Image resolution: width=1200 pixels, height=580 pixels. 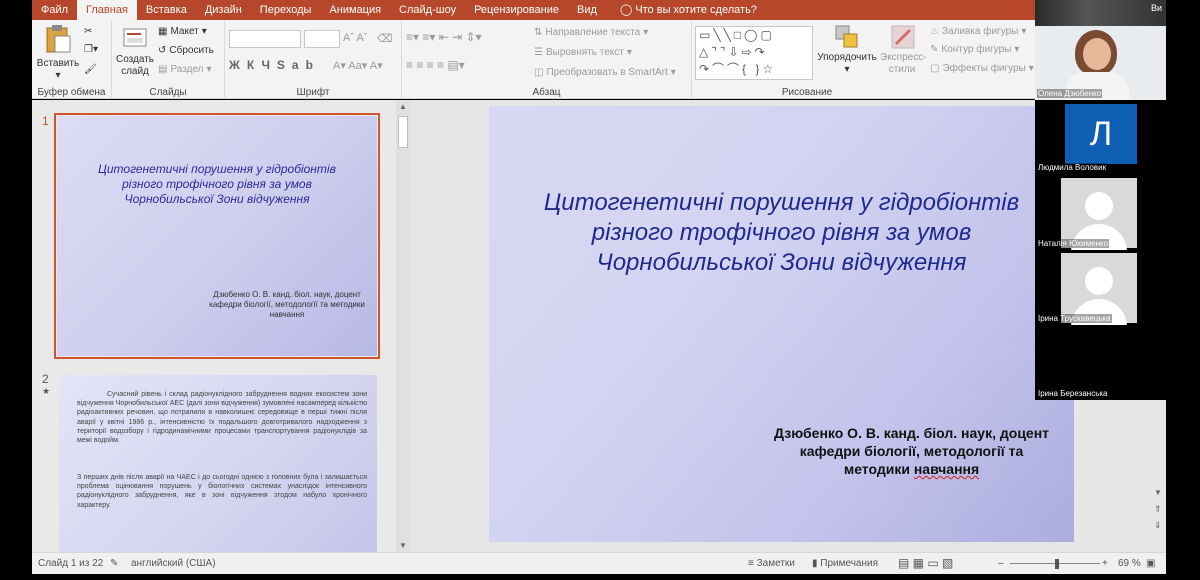 What do you see at coordinates (587, 10) in the screenshot?
I see `tab-view: Вид` at bounding box center [587, 10].